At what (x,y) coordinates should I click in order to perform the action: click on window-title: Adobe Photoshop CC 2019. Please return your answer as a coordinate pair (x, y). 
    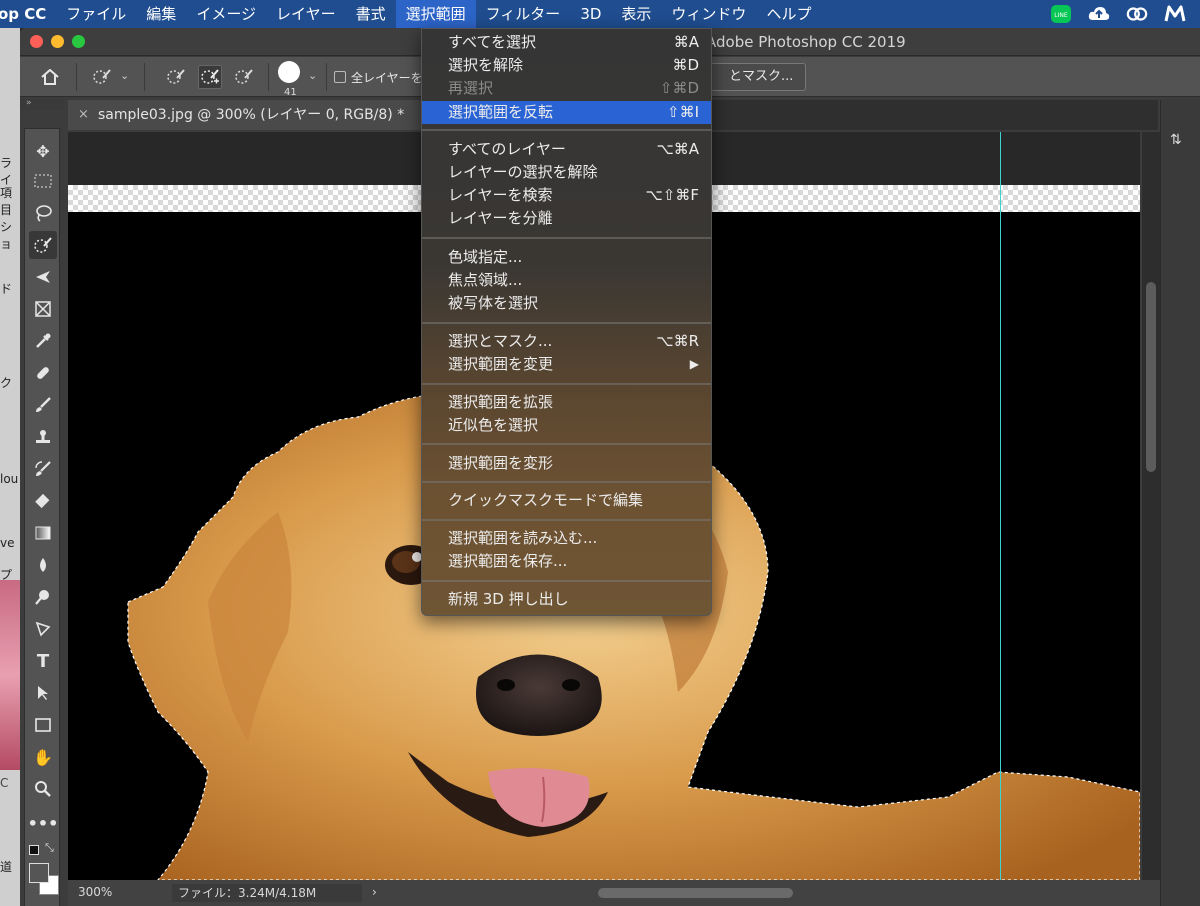
    Looking at the image, I should click on (806, 42).